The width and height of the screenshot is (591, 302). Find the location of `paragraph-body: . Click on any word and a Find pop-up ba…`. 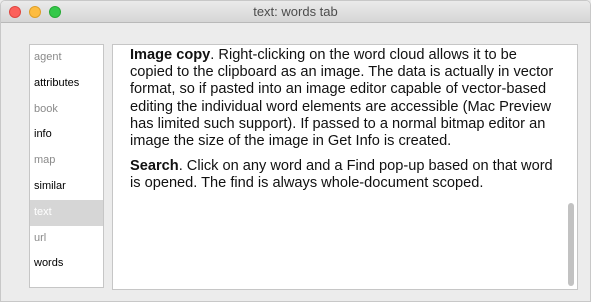

paragraph-body: . Click on any word and a Find pop-up ba… is located at coordinates (341, 175).